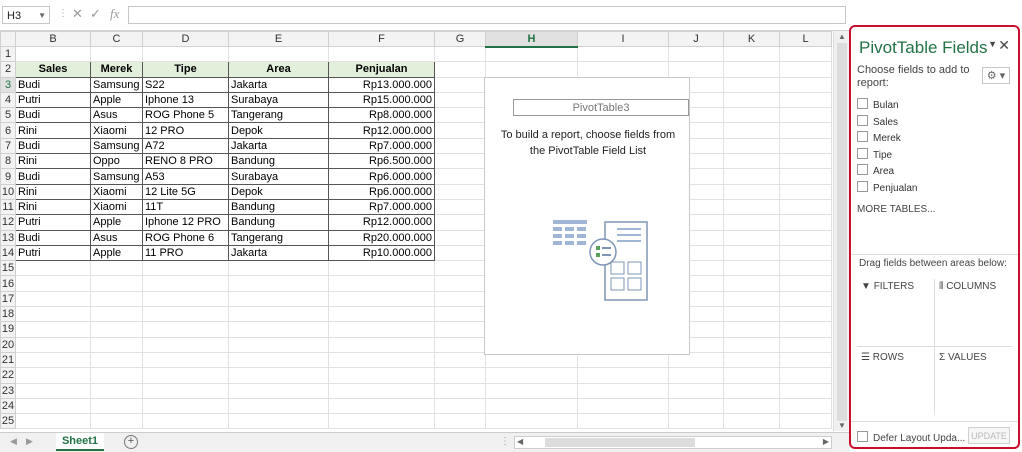 This screenshot has width=1022, height=452. What do you see at coordinates (381, 253) in the screenshot?
I see `table-data-cell: Rp10.000.000` at bounding box center [381, 253].